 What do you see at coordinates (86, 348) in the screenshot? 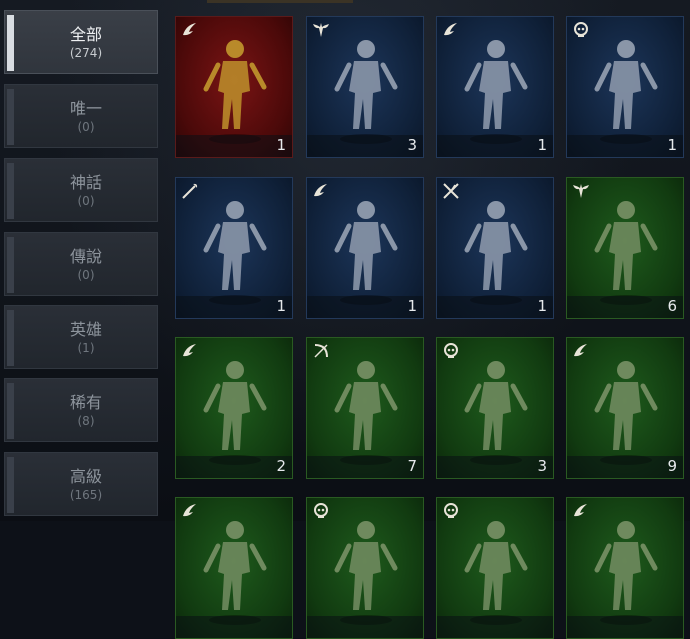
I see `category-count: (1)` at bounding box center [86, 348].